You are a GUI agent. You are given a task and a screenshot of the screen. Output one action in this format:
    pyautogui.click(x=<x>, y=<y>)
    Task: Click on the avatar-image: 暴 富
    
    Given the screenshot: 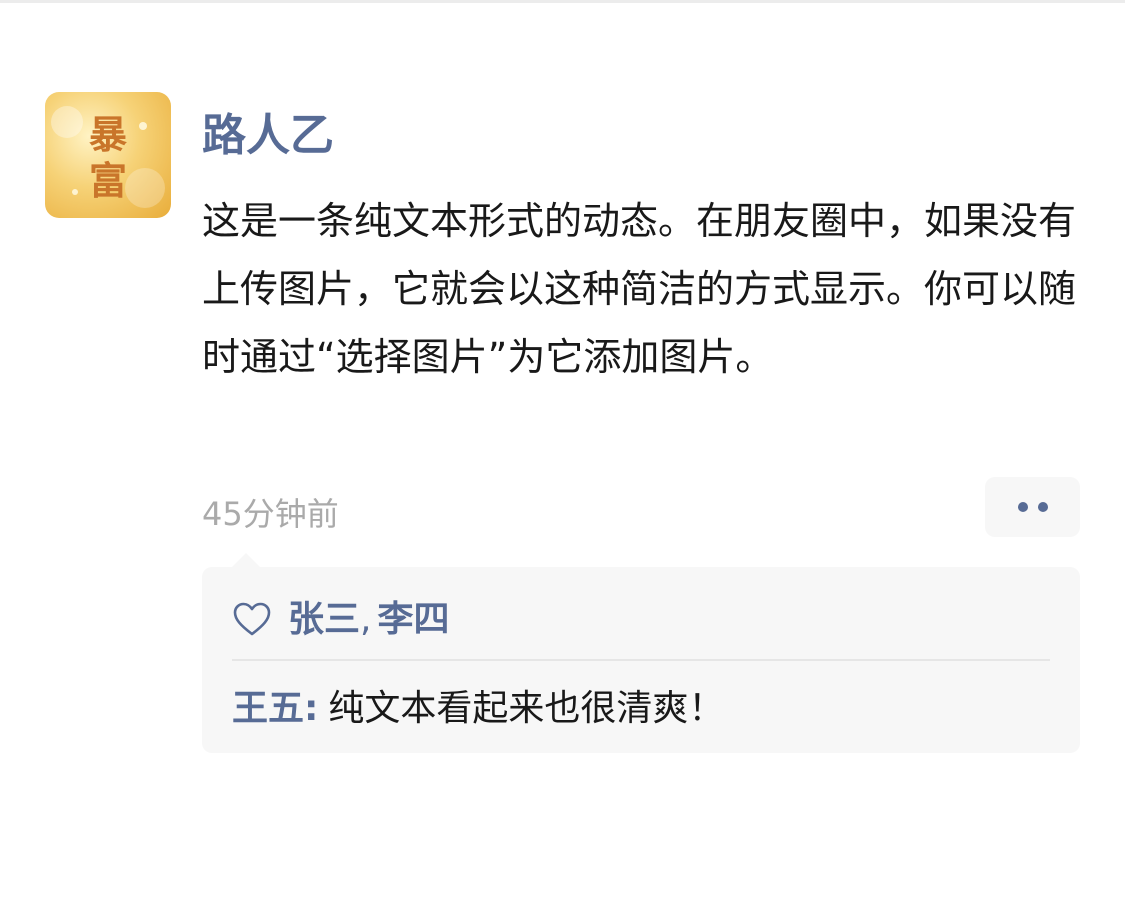 What is the action you would take?
    pyautogui.click(x=108, y=155)
    